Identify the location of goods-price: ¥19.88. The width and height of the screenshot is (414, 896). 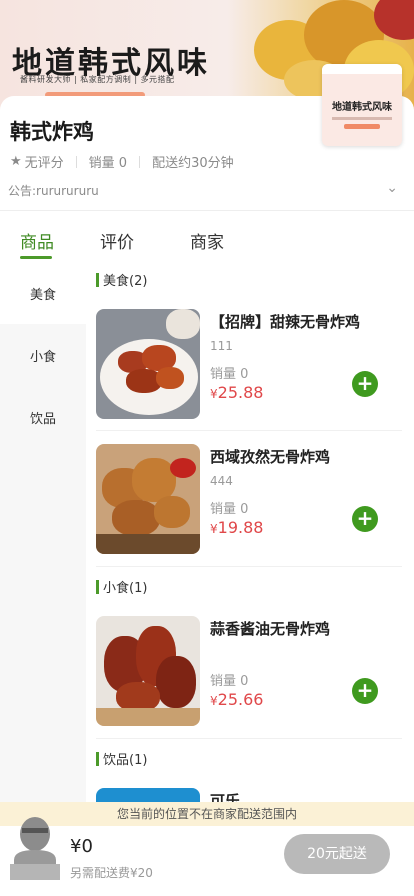
(237, 527).